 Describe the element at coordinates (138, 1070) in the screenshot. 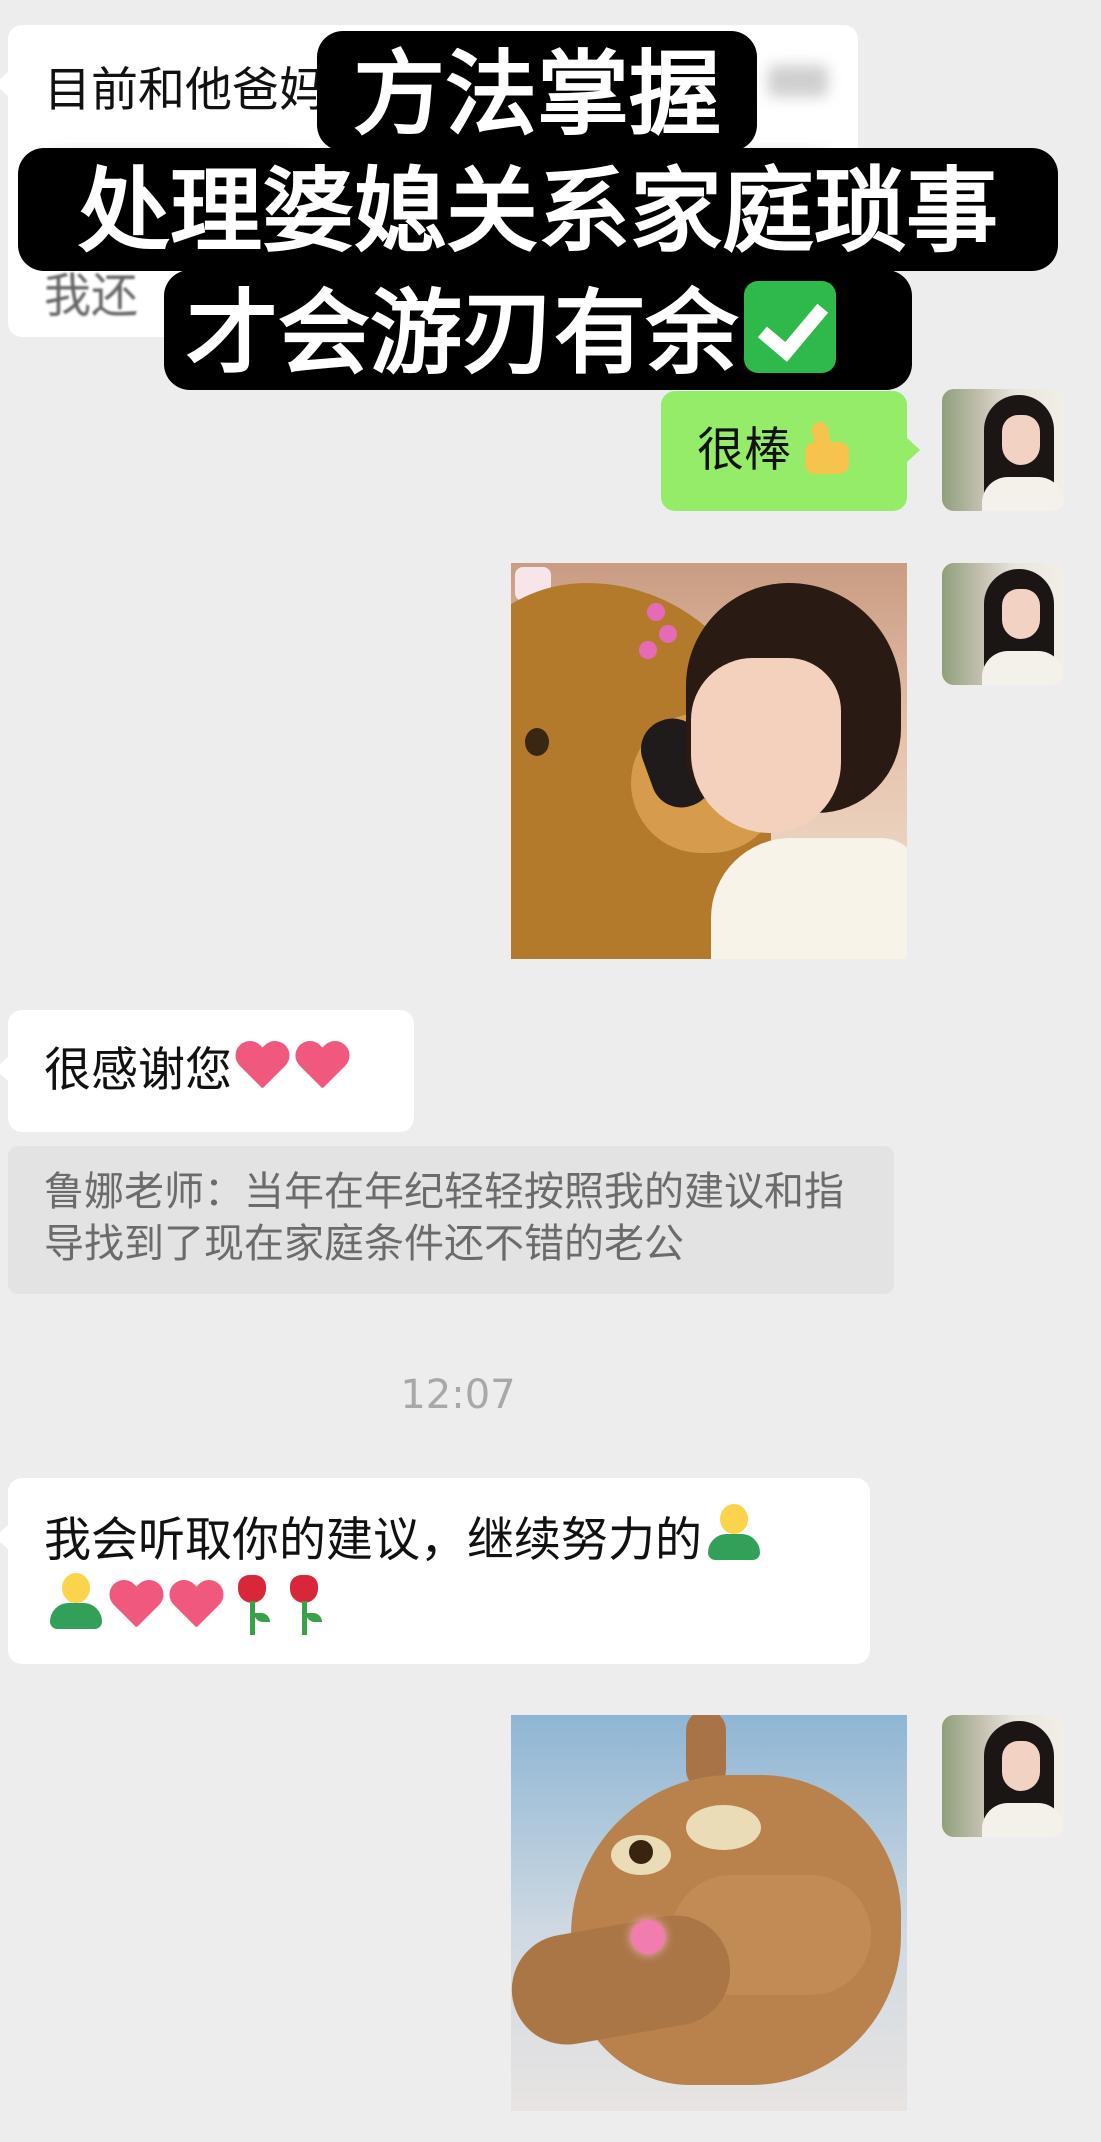

I see `message-text: 很感谢您` at that location.